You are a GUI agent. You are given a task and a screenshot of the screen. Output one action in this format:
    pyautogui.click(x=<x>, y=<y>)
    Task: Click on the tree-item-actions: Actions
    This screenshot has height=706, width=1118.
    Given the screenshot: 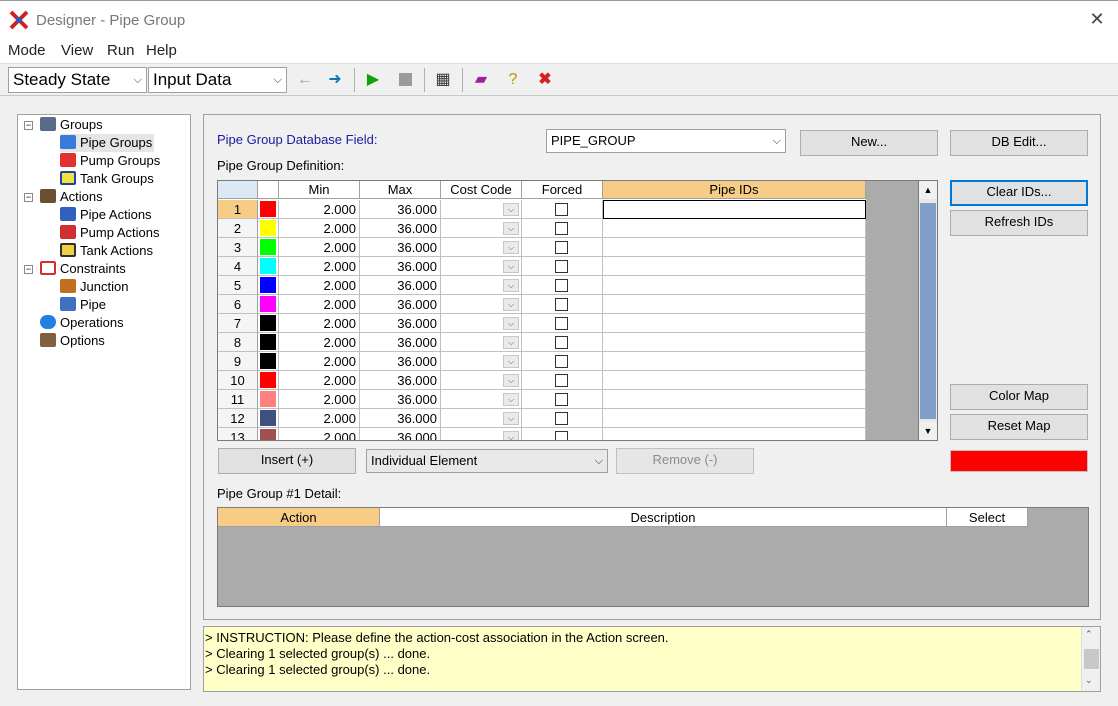 What is the action you would take?
    pyautogui.click(x=71, y=197)
    